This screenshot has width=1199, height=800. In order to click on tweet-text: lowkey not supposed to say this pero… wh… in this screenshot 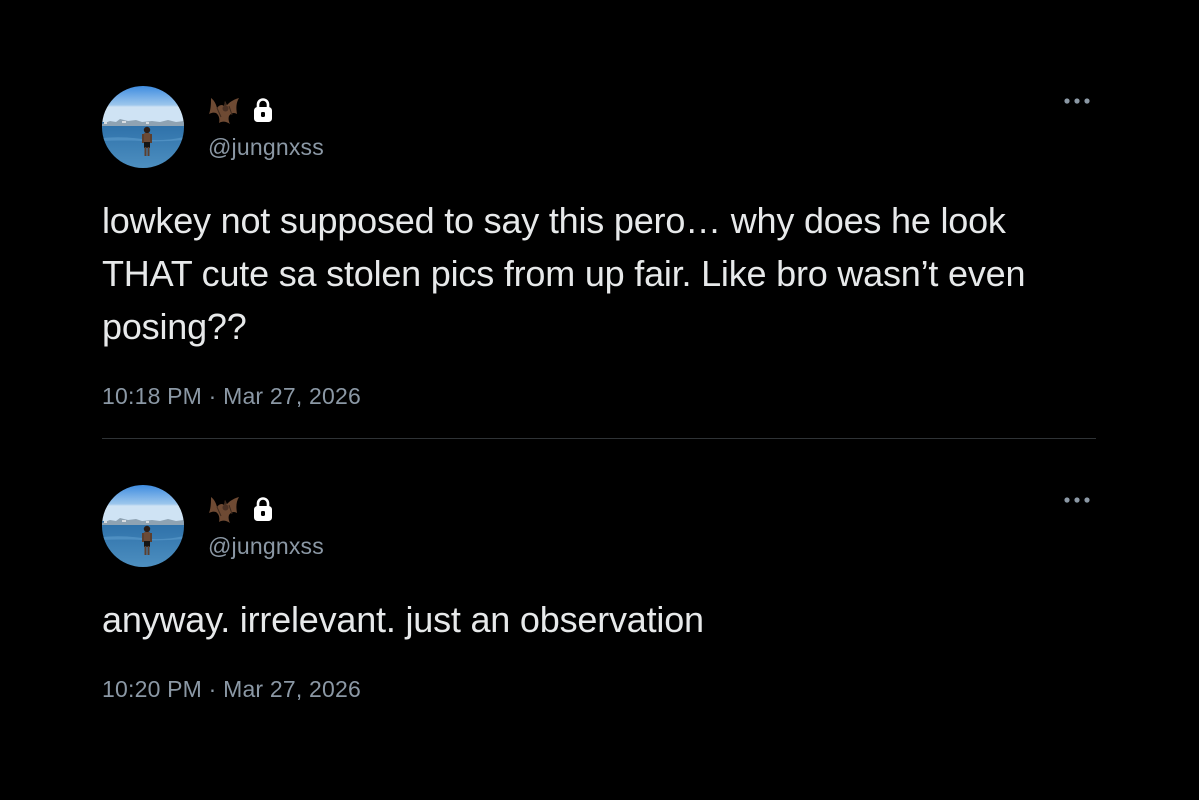, I will do `click(564, 273)`.